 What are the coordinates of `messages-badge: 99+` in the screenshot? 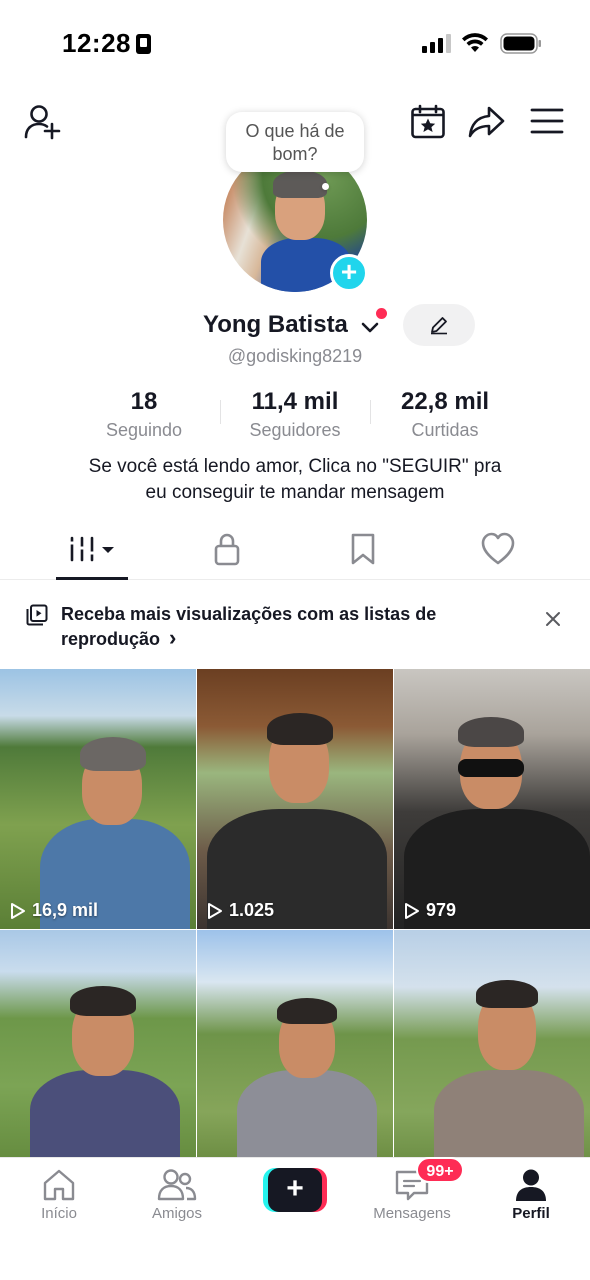 It's located at (440, 1170).